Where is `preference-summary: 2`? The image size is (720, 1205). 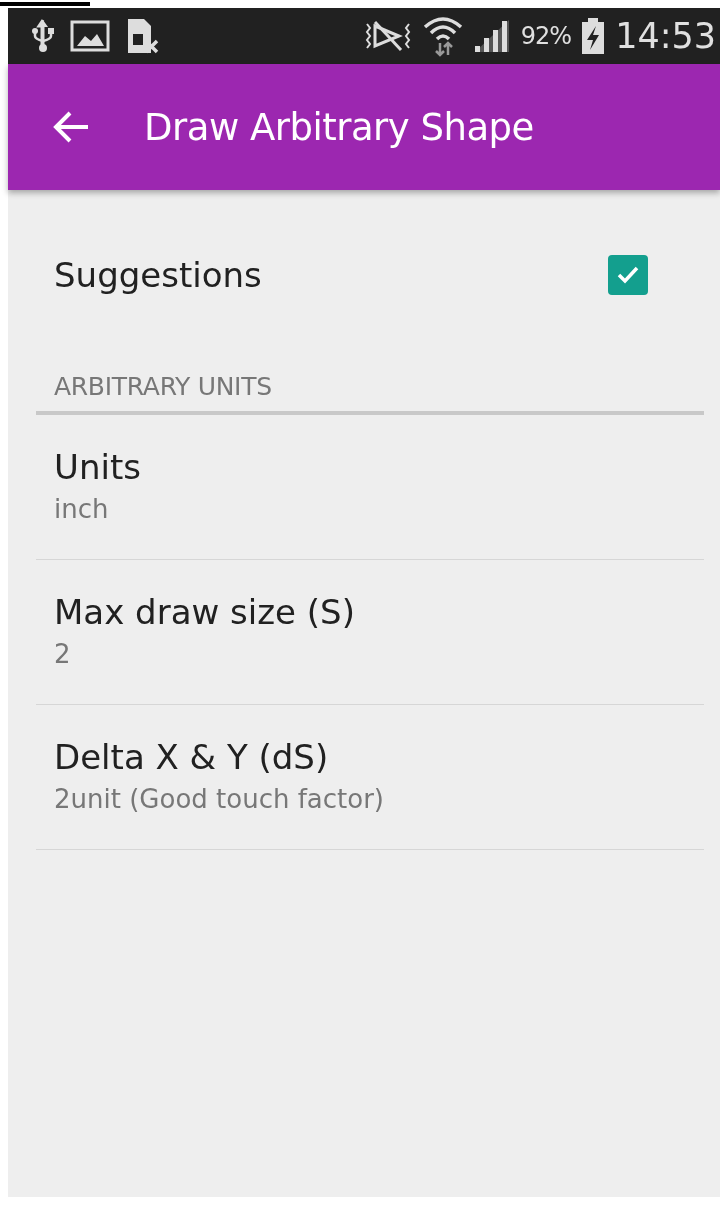 preference-summary: 2 is located at coordinates (63, 653).